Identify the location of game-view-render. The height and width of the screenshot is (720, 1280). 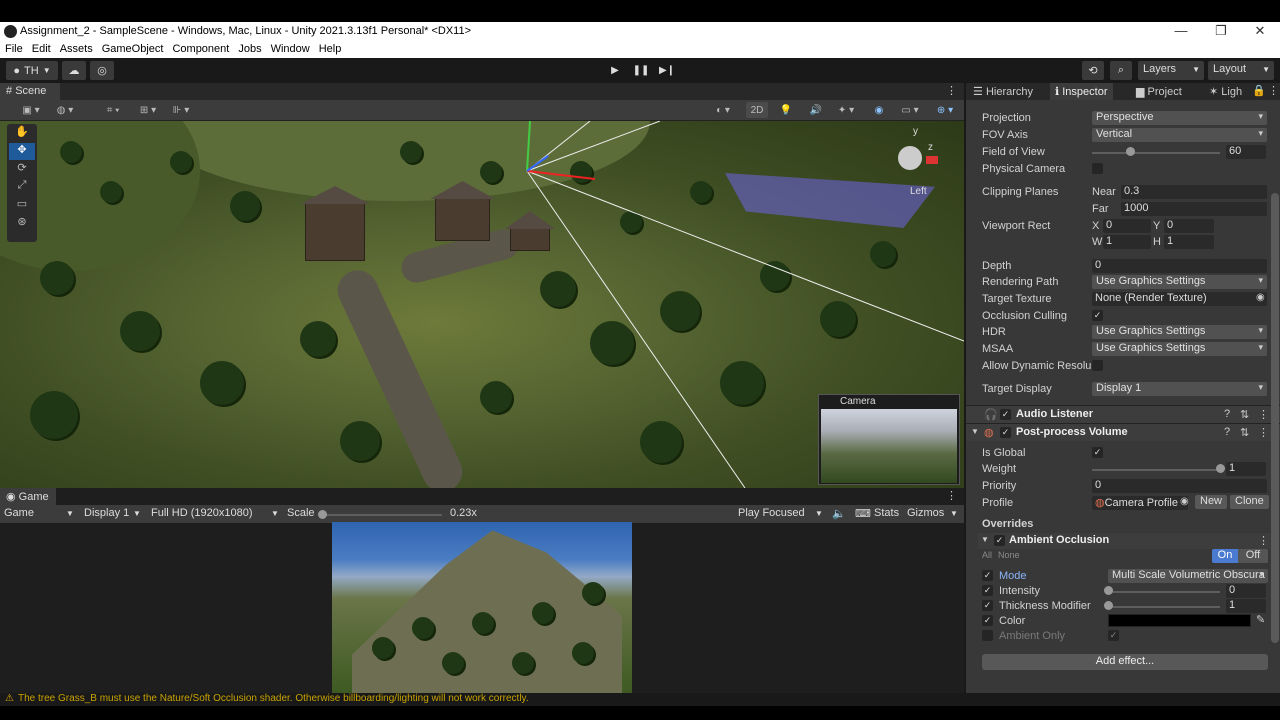
(482, 607).